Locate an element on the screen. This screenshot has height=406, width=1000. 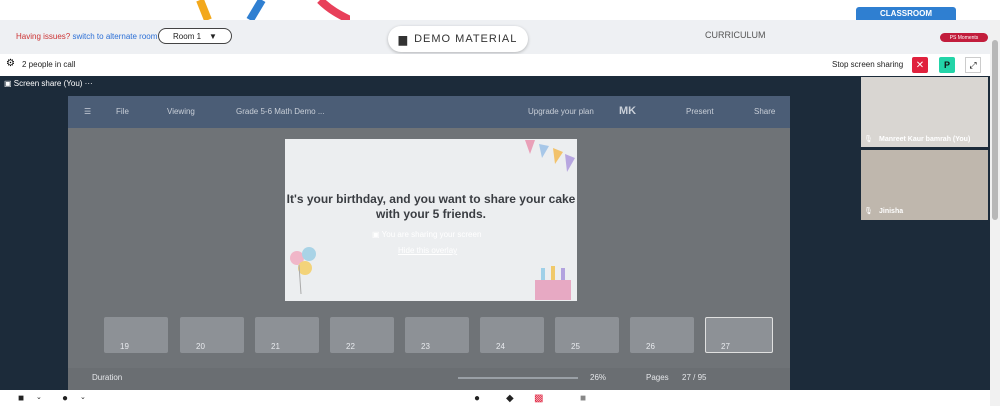
chat-icon: ◆ is located at coordinates (510, 398).